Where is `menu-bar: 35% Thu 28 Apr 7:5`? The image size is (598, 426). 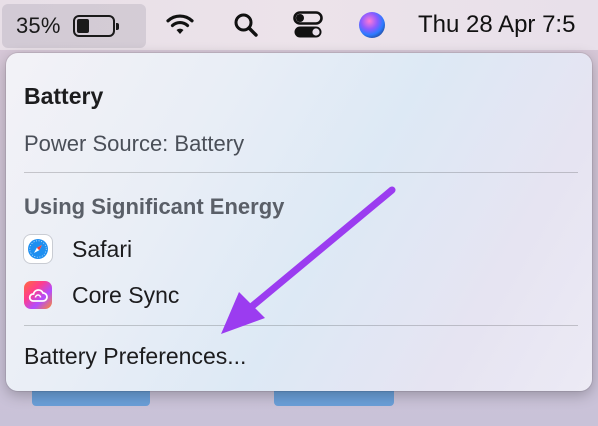 menu-bar: 35% Thu 28 Apr 7:5 is located at coordinates (299, 25).